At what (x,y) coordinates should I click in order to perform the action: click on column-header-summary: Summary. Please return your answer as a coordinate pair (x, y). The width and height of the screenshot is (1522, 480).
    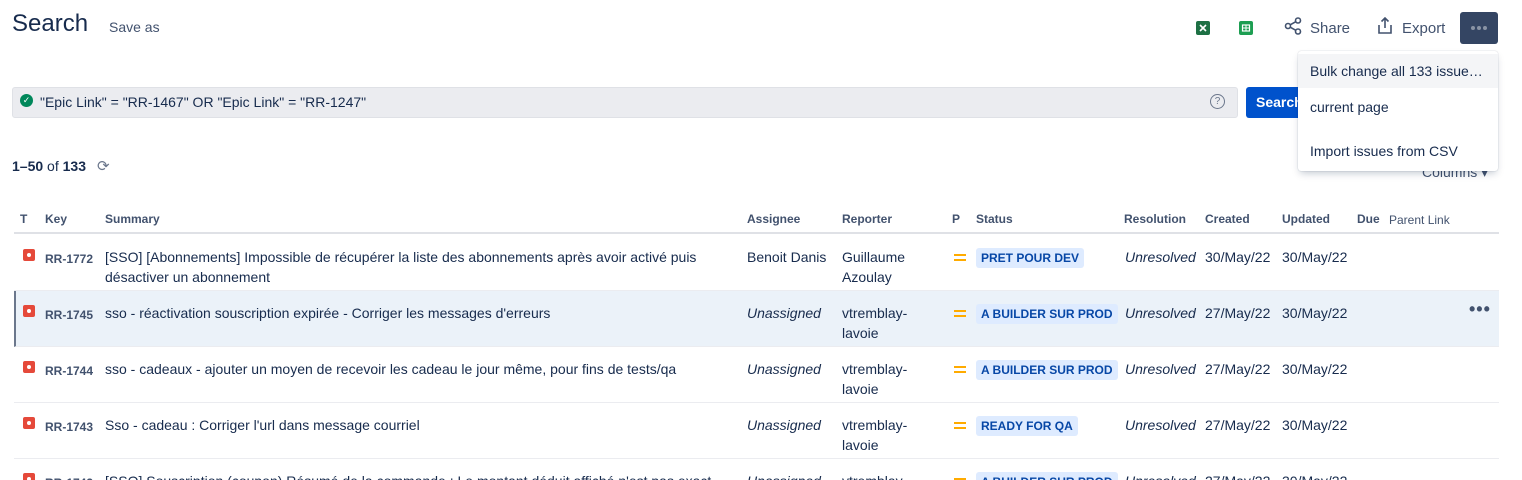
    Looking at the image, I should click on (132, 219).